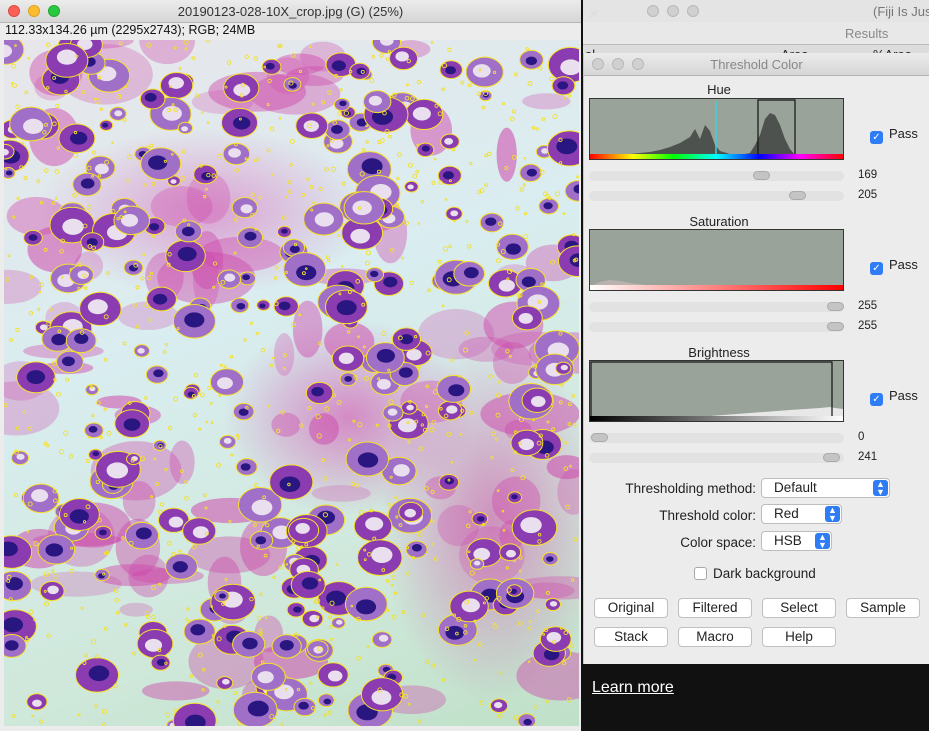  Describe the element at coordinates (868, 457) in the screenshot. I see `brightness-max-value: 241` at that location.